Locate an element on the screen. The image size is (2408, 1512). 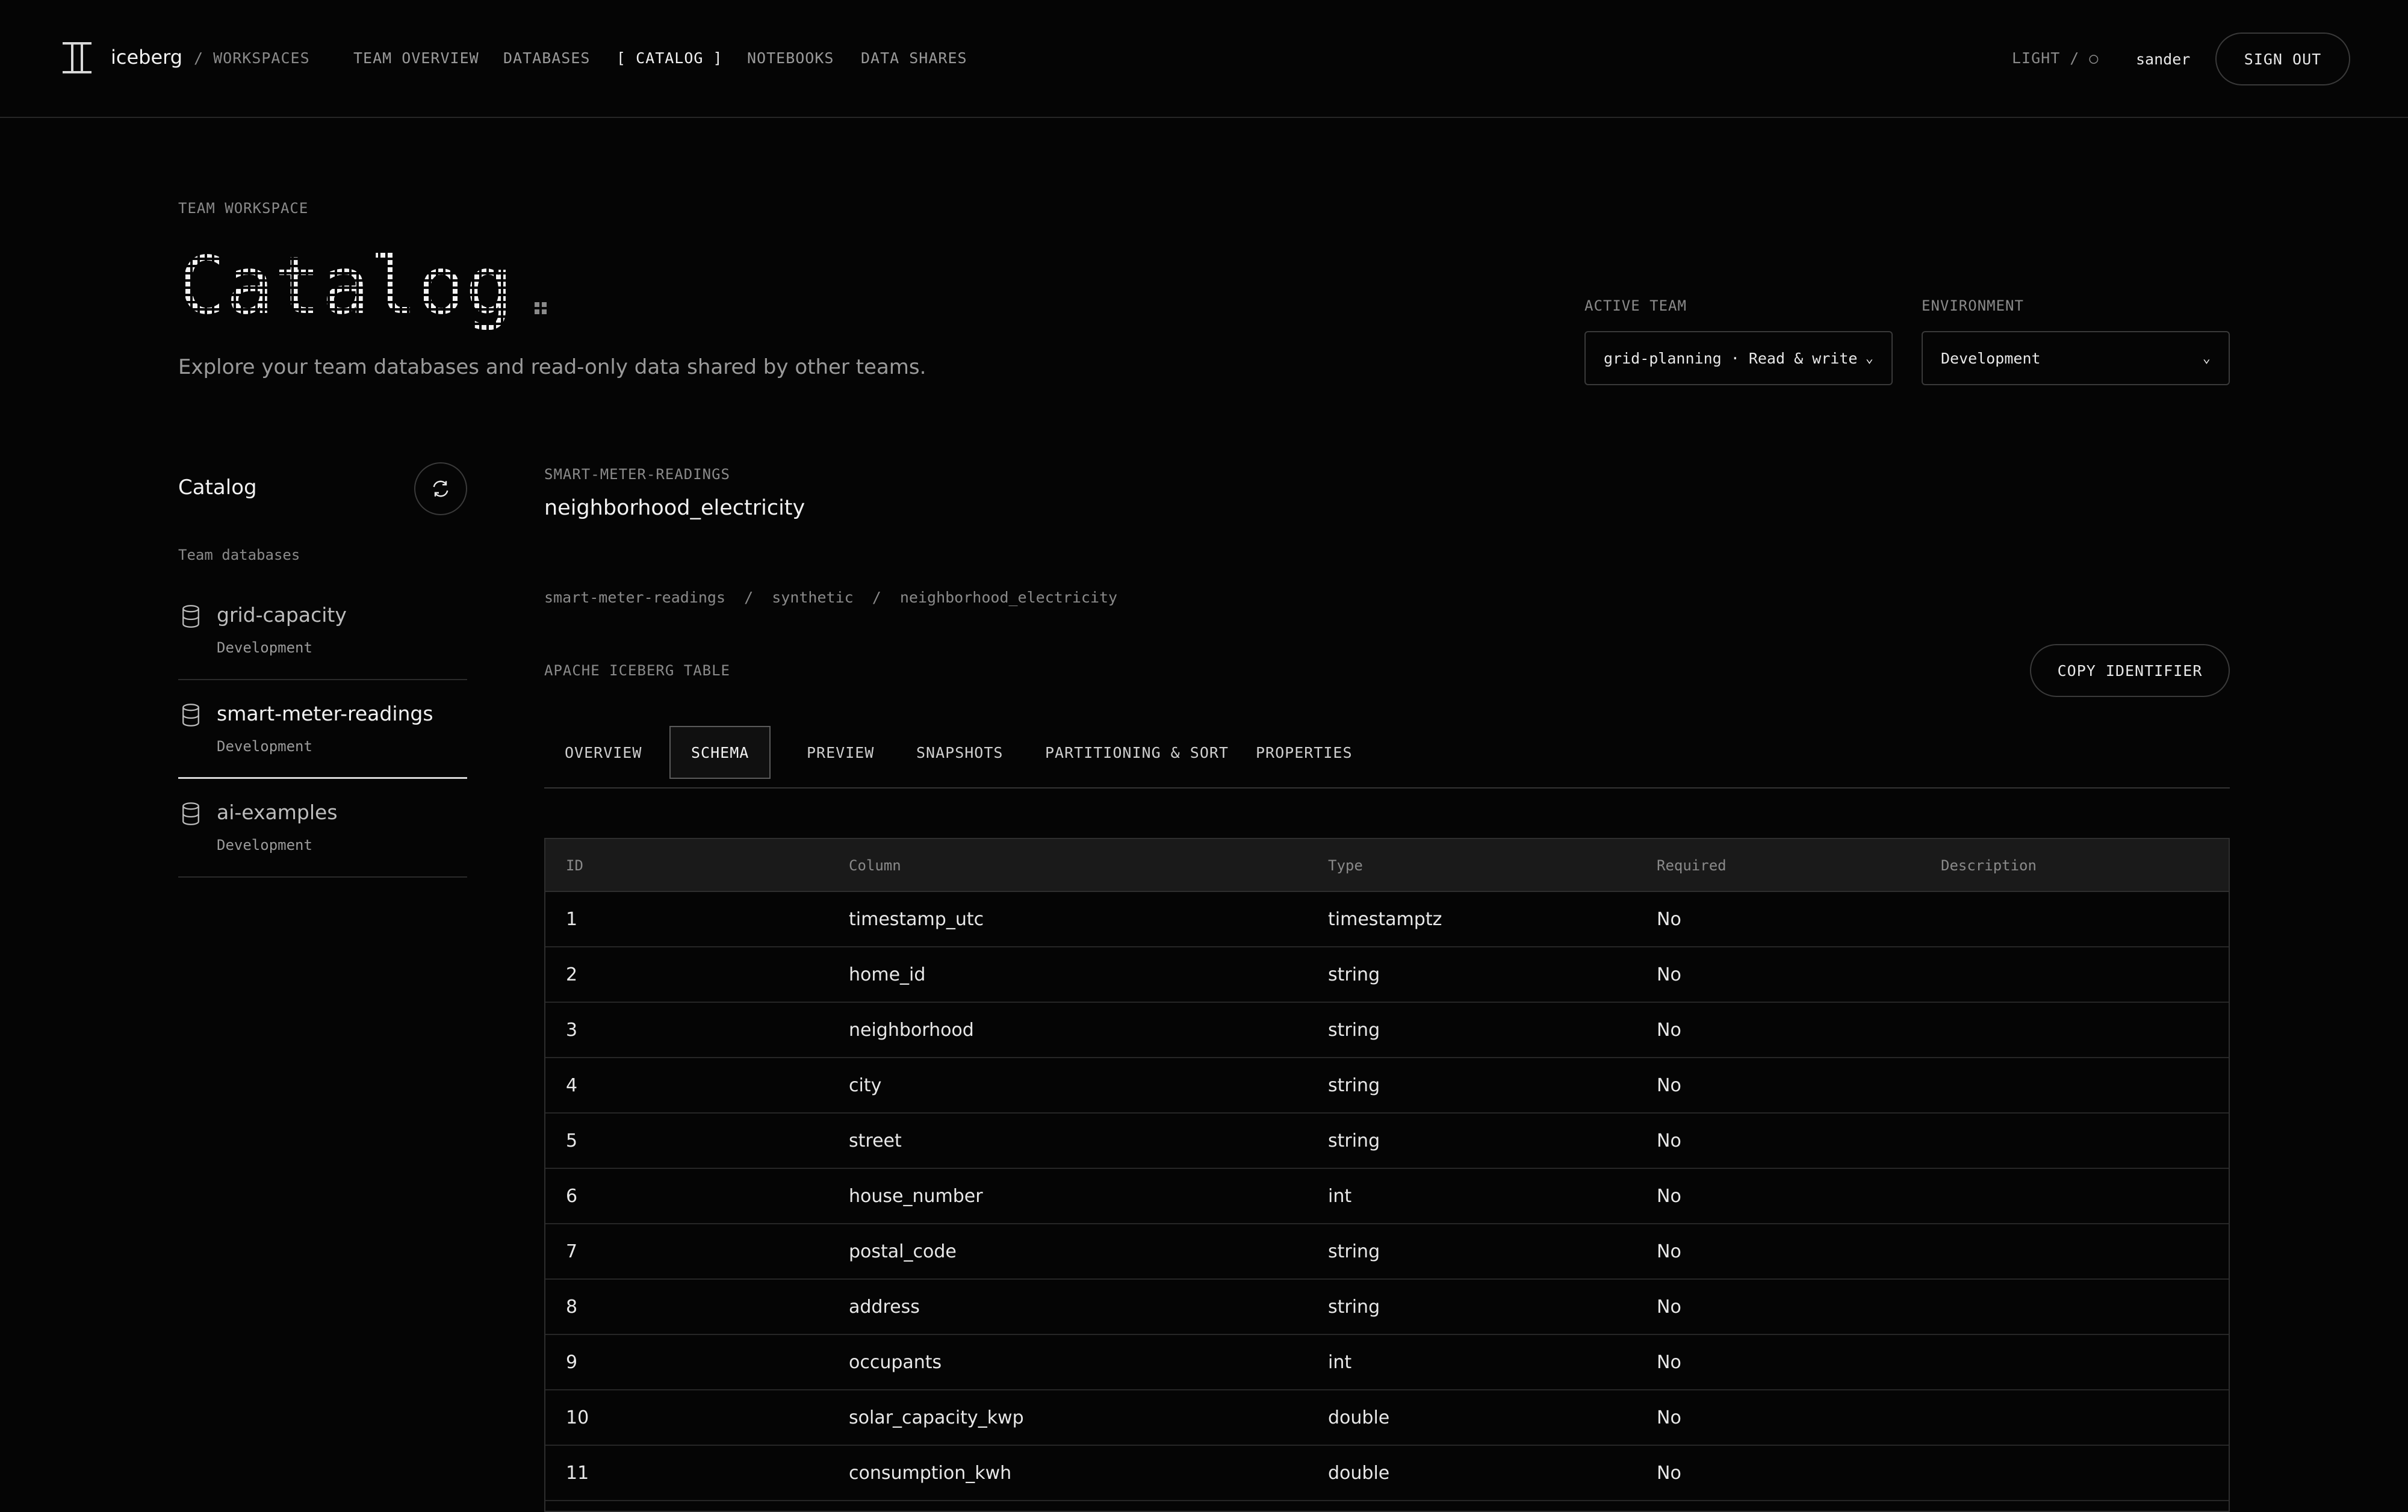
table-row: 1 timestamp_utc timestamptz No is located at coordinates (1387, 919).